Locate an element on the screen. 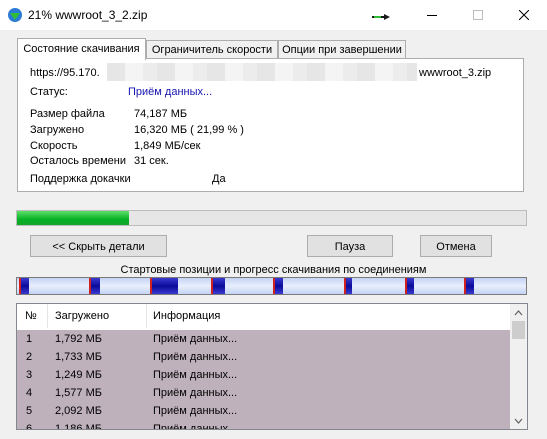 The image size is (547, 439). scrollbar-graphics is located at coordinates (518, 367).